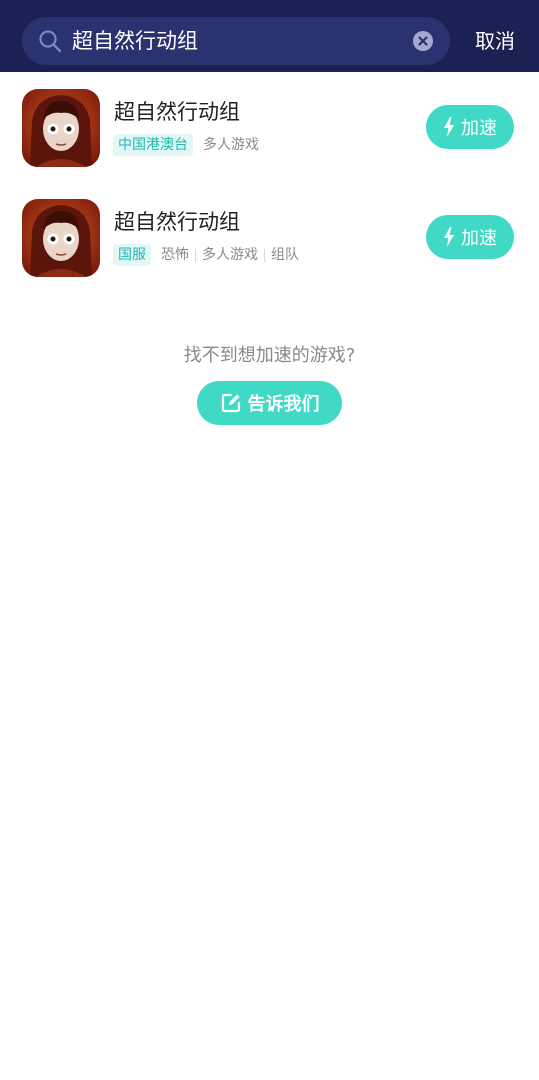 This screenshot has height=1080, width=539. I want to click on game-tags: 国服 恐怖 多人游戏 组队, so click(206, 255).